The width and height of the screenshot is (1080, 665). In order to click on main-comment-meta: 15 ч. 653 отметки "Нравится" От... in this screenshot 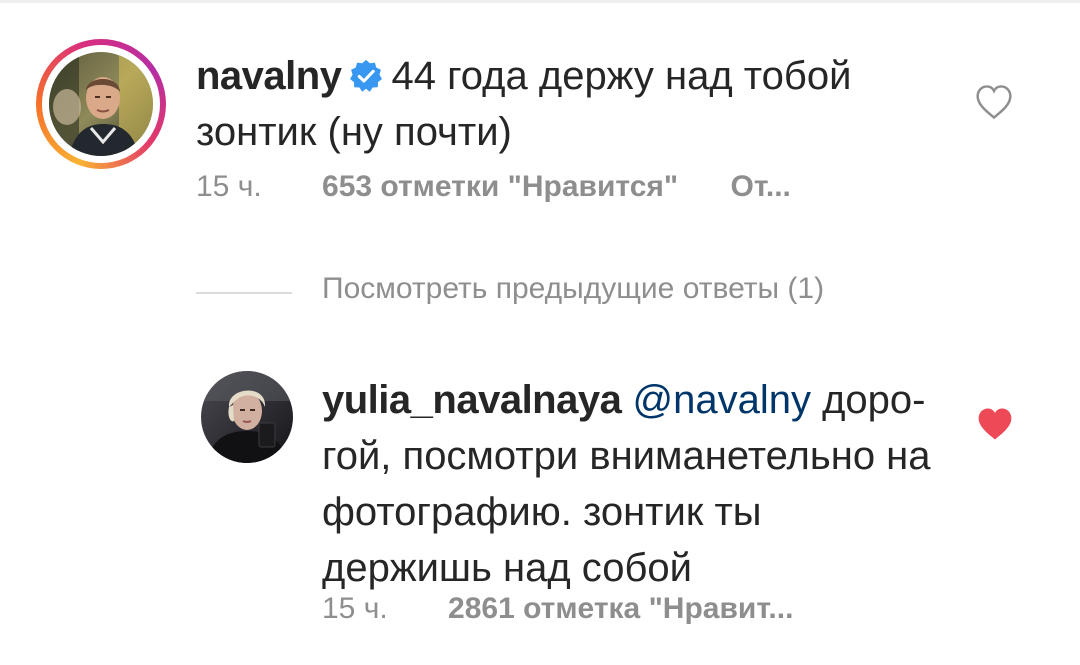, I will do `click(493, 187)`.